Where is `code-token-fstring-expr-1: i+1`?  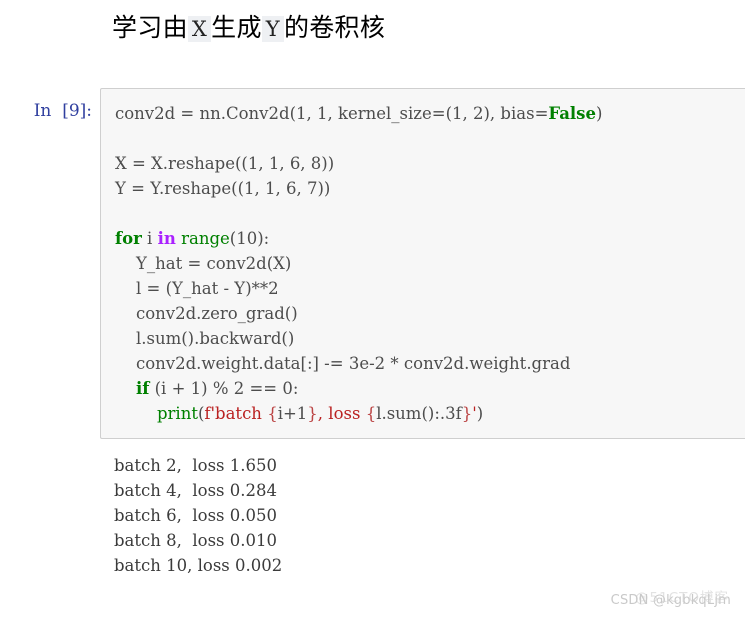
code-token-fstring-expr-1: i+1 is located at coordinates (292, 414).